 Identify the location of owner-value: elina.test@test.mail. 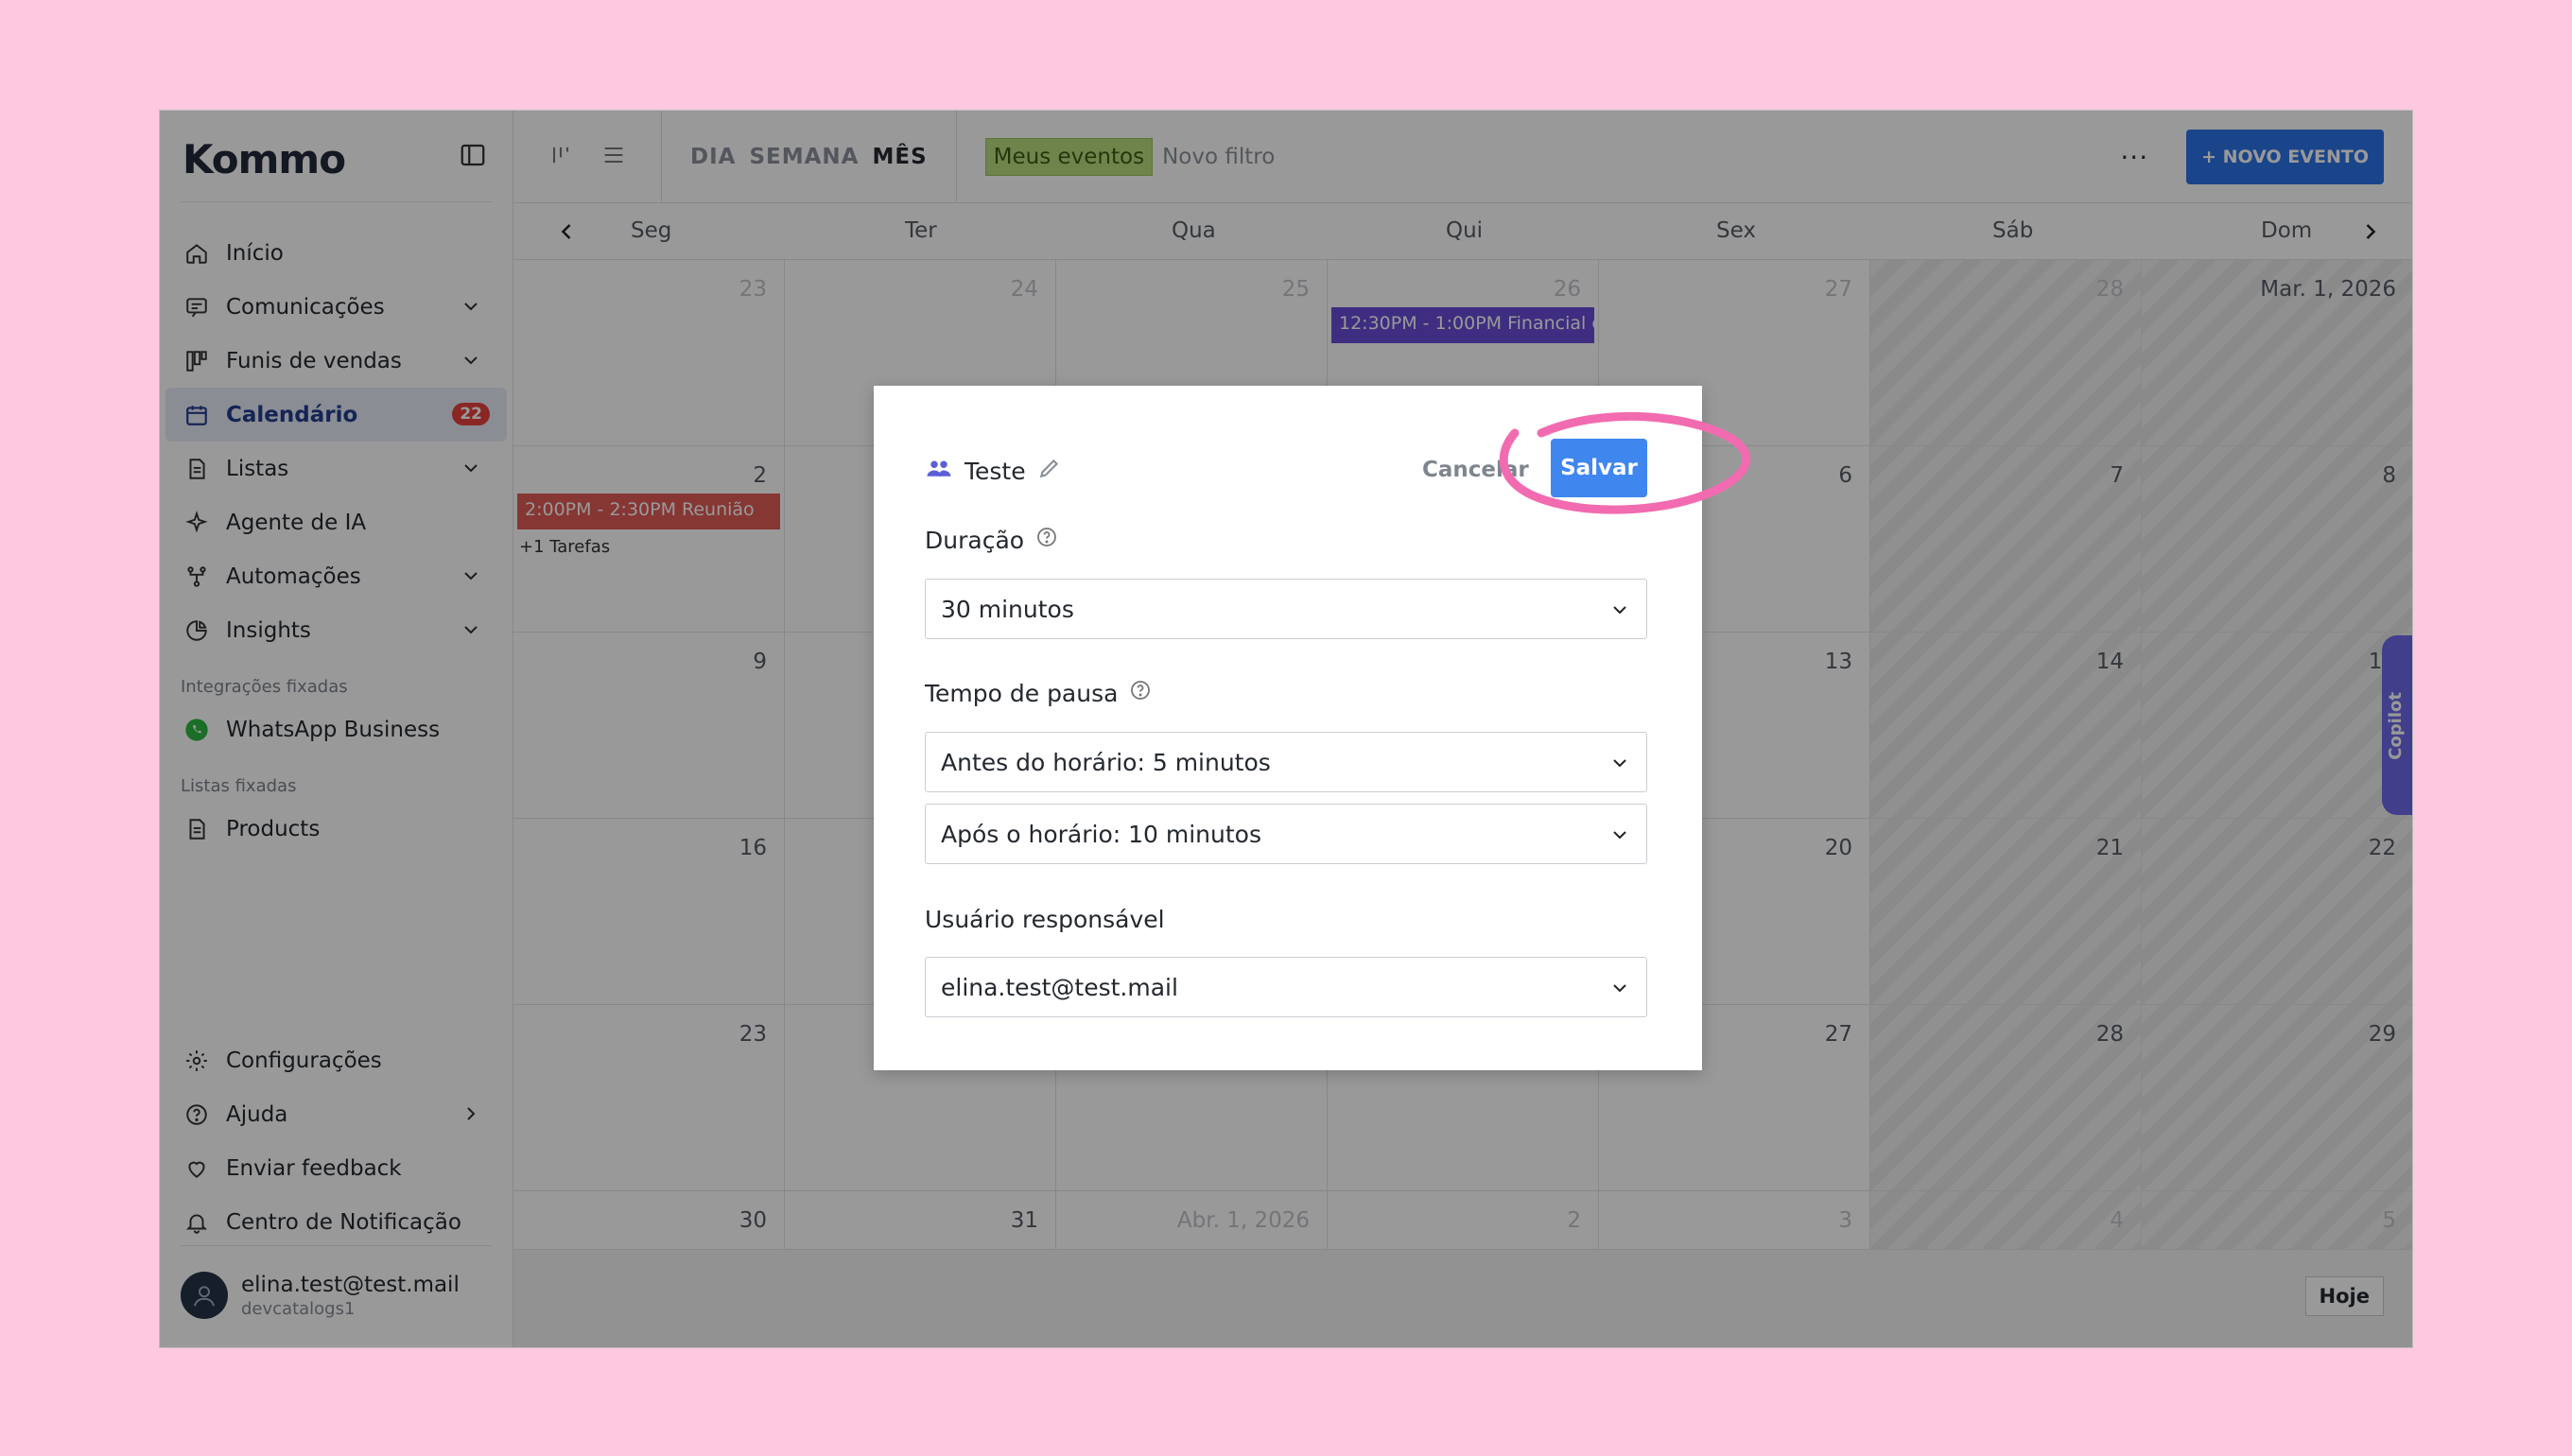
(1059, 987).